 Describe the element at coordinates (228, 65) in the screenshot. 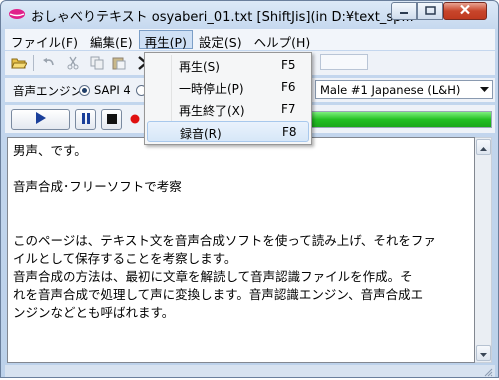

I see `menu-item-play: 再生(S) F5` at that location.